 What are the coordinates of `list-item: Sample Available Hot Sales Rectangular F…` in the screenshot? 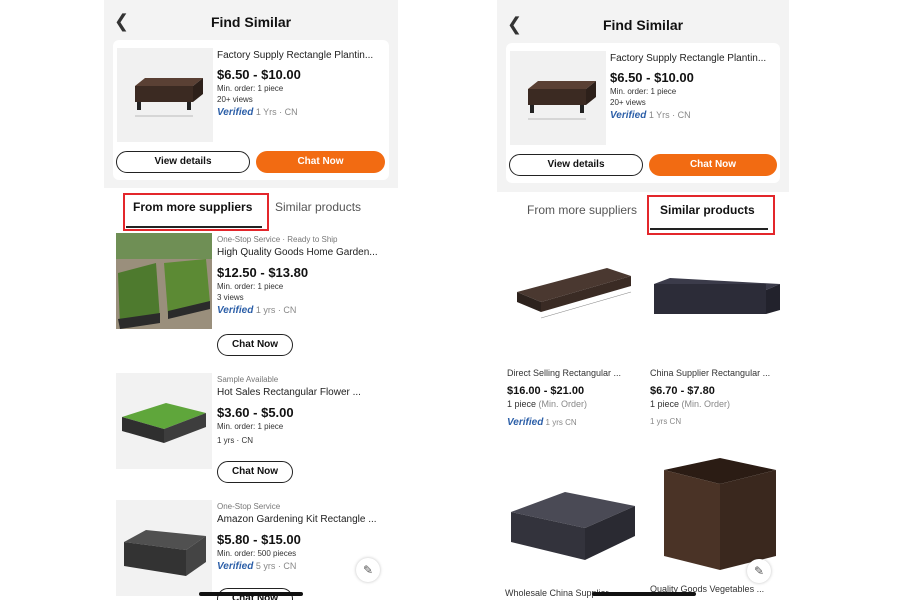 It's located at (251, 429).